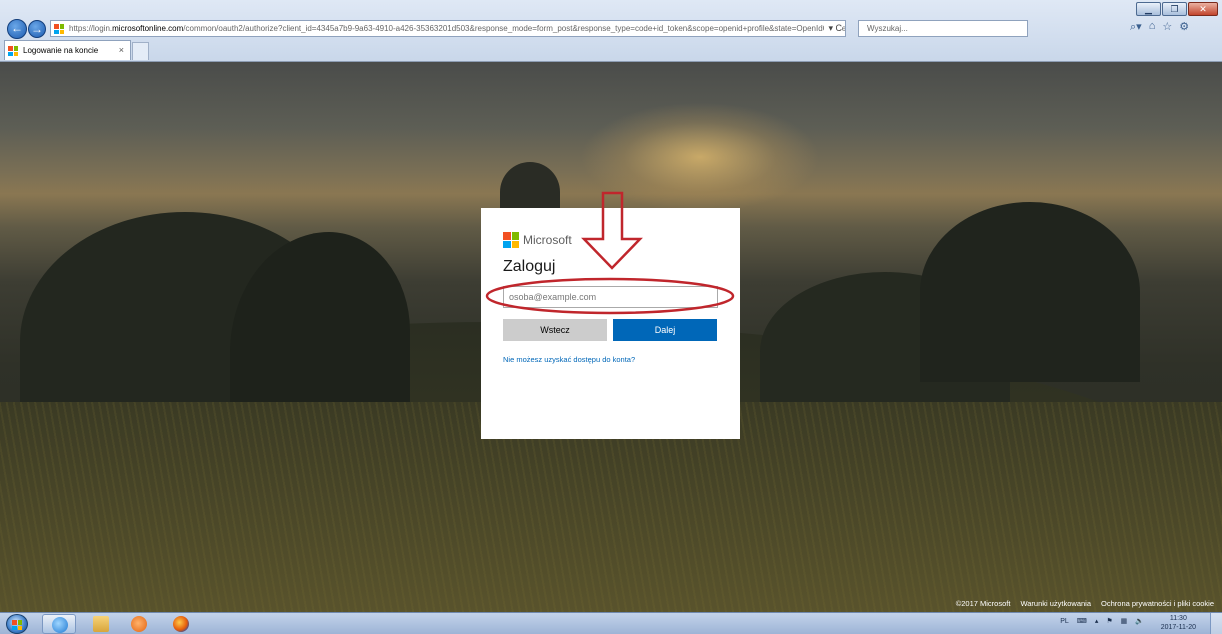 The height and width of the screenshot is (634, 1222). I want to click on start-button, so click(17, 624).